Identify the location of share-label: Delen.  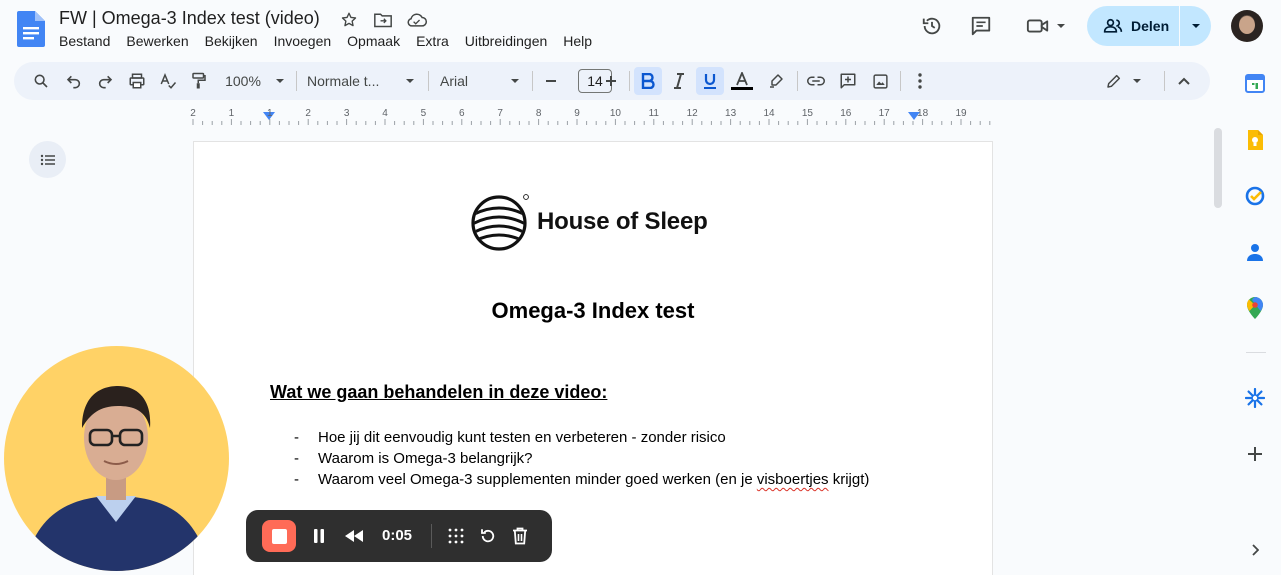
(1150, 26).